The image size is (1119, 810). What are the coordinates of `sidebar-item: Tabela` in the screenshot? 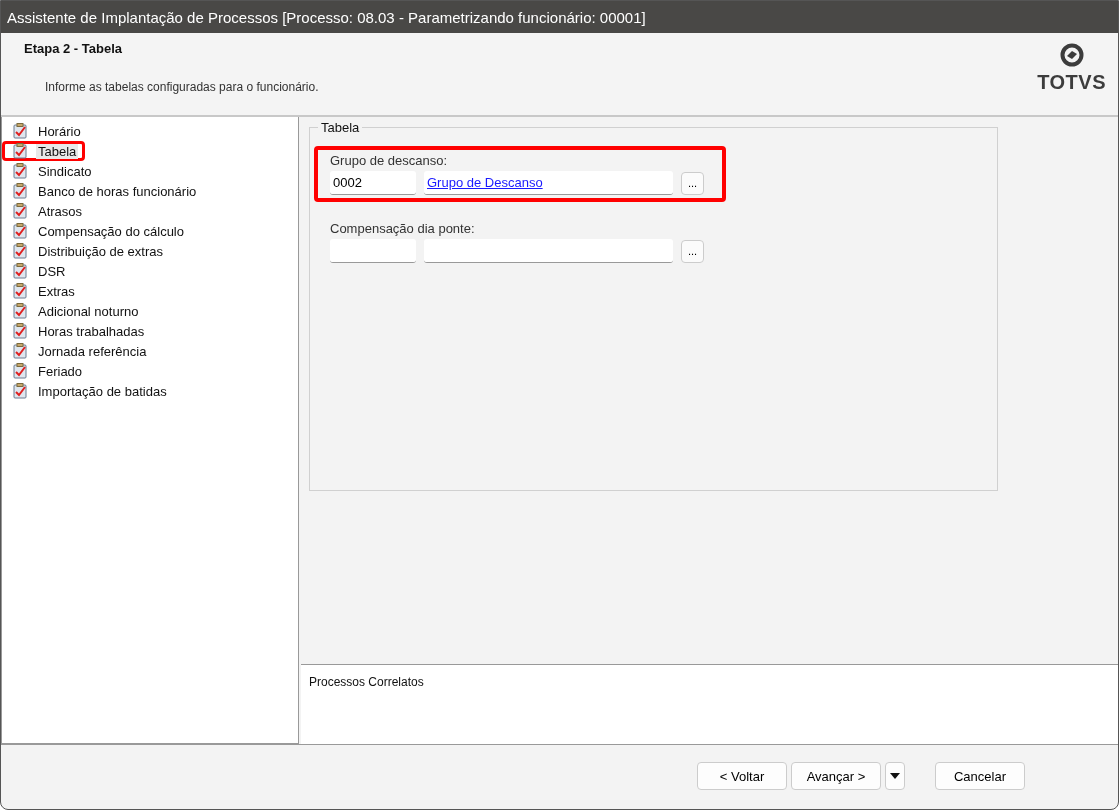 It's located at (44, 151).